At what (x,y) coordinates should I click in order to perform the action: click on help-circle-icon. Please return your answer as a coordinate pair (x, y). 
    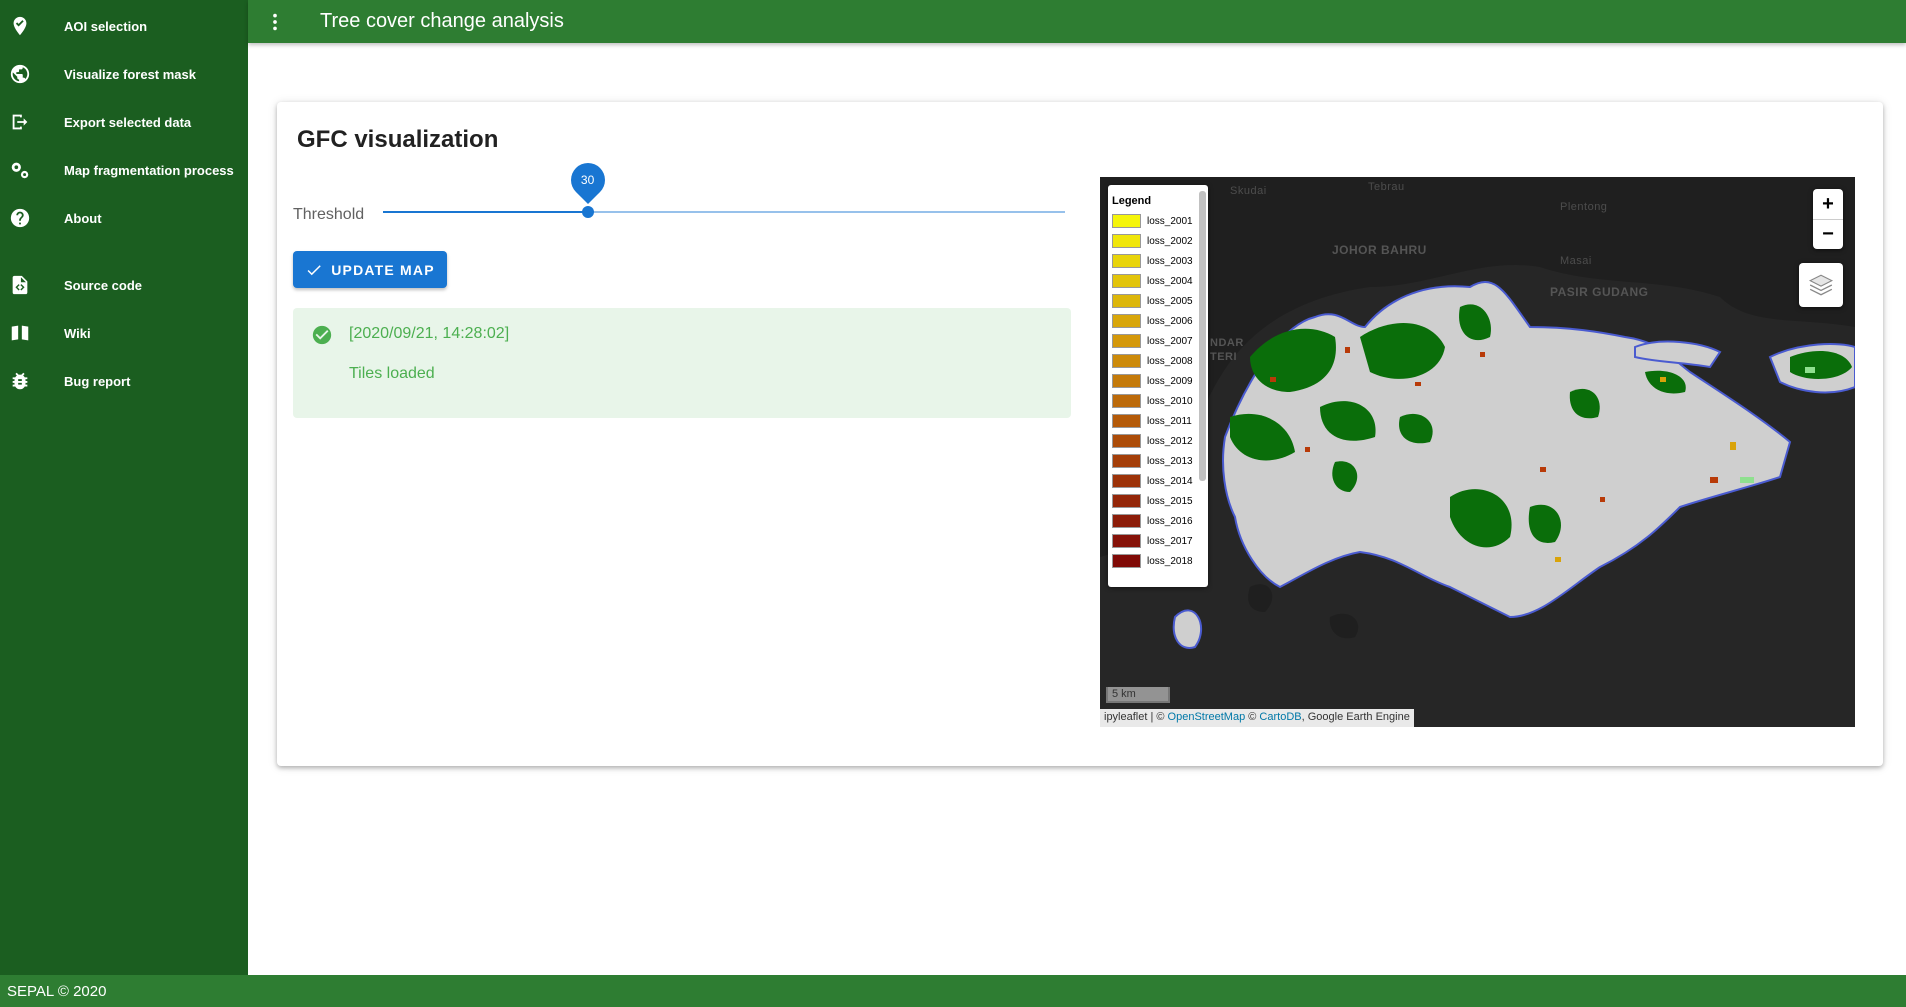
    Looking at the image, I should click on (20, 218).